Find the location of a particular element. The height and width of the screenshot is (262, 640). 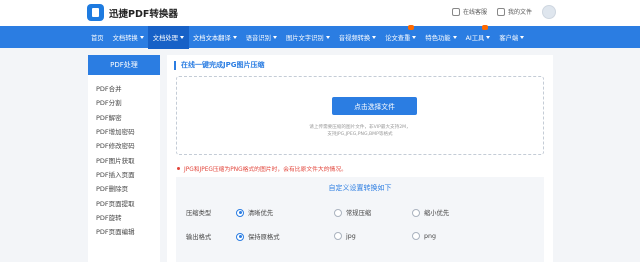

nav-item-label: 客户端 is located at coordinates (509, 38).